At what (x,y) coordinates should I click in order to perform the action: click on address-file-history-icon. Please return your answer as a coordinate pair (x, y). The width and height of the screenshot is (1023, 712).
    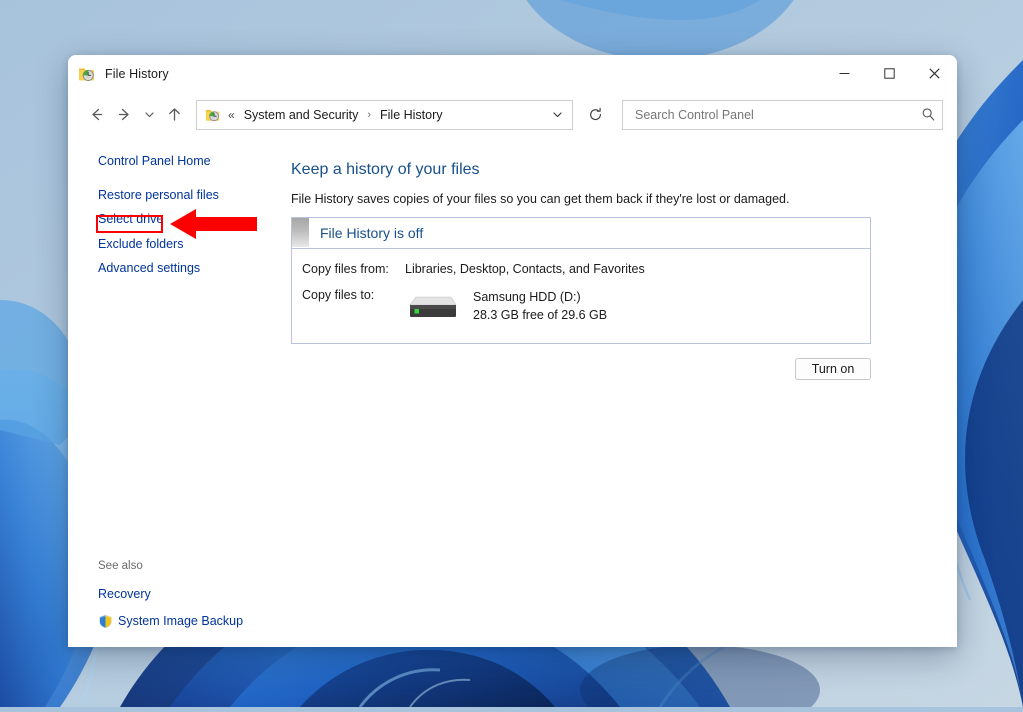
    Looking at the image, I should click on (213, 115).